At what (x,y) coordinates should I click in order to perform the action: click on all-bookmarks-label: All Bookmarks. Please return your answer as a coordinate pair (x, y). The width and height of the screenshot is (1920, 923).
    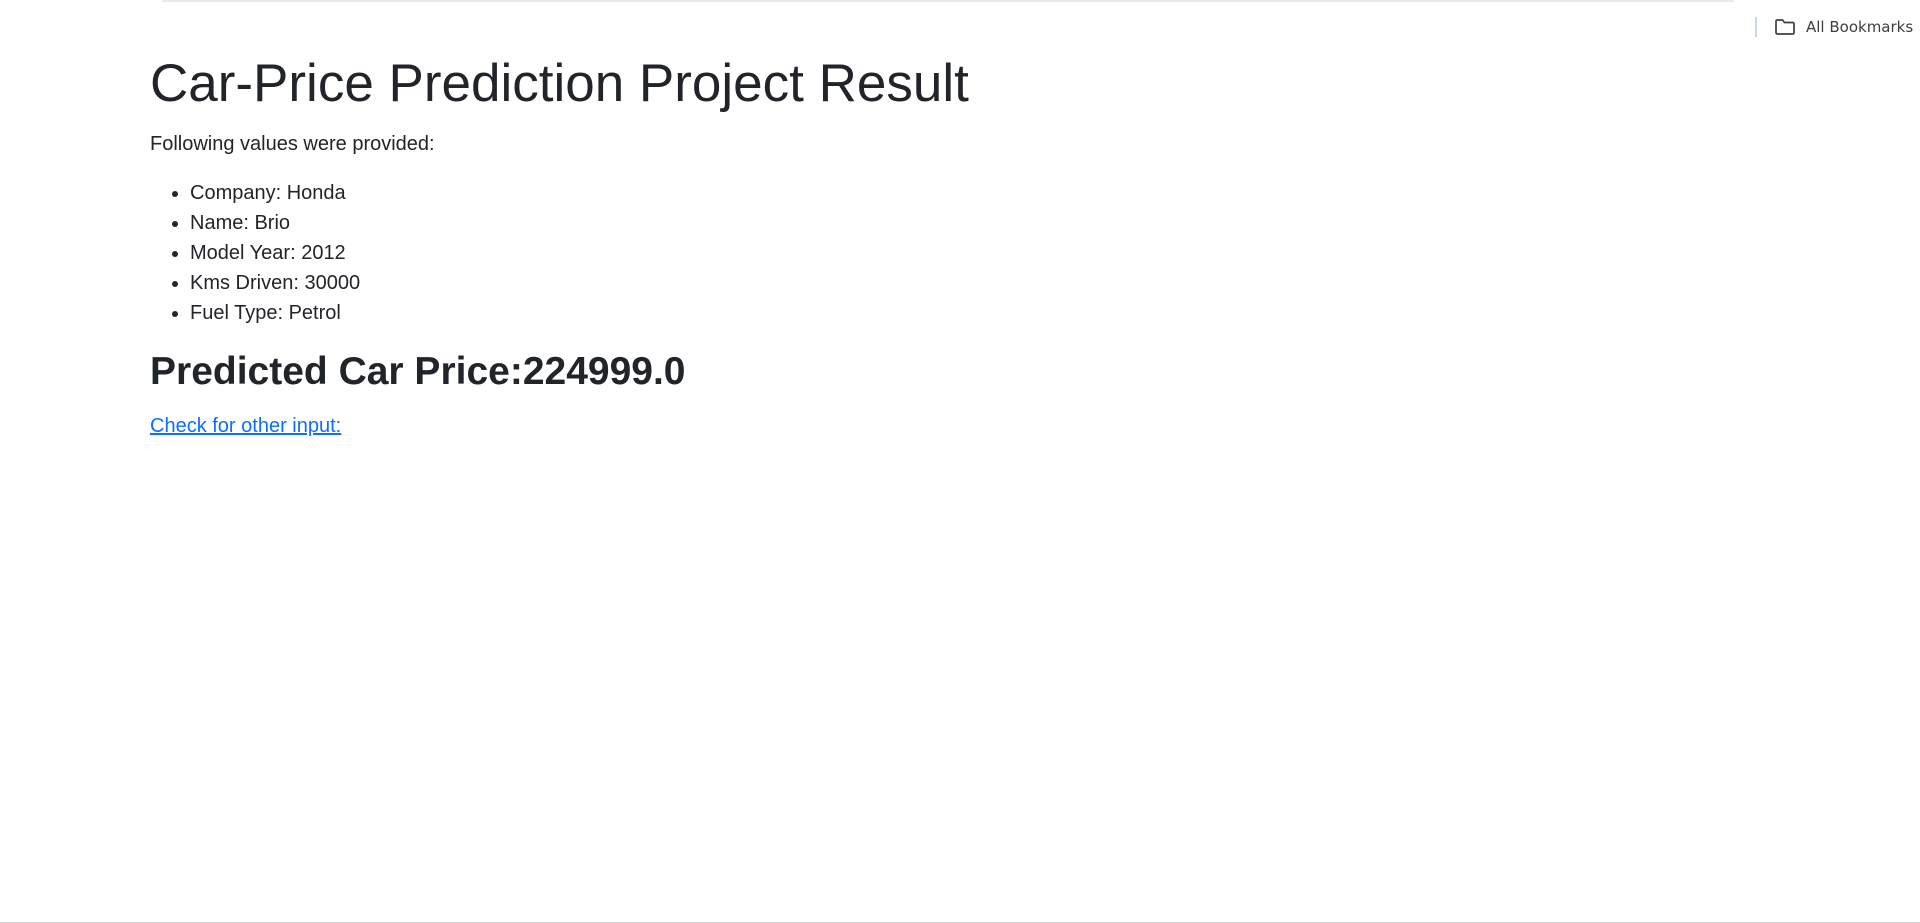
    Looking at the image, I should click on (1860, 27).